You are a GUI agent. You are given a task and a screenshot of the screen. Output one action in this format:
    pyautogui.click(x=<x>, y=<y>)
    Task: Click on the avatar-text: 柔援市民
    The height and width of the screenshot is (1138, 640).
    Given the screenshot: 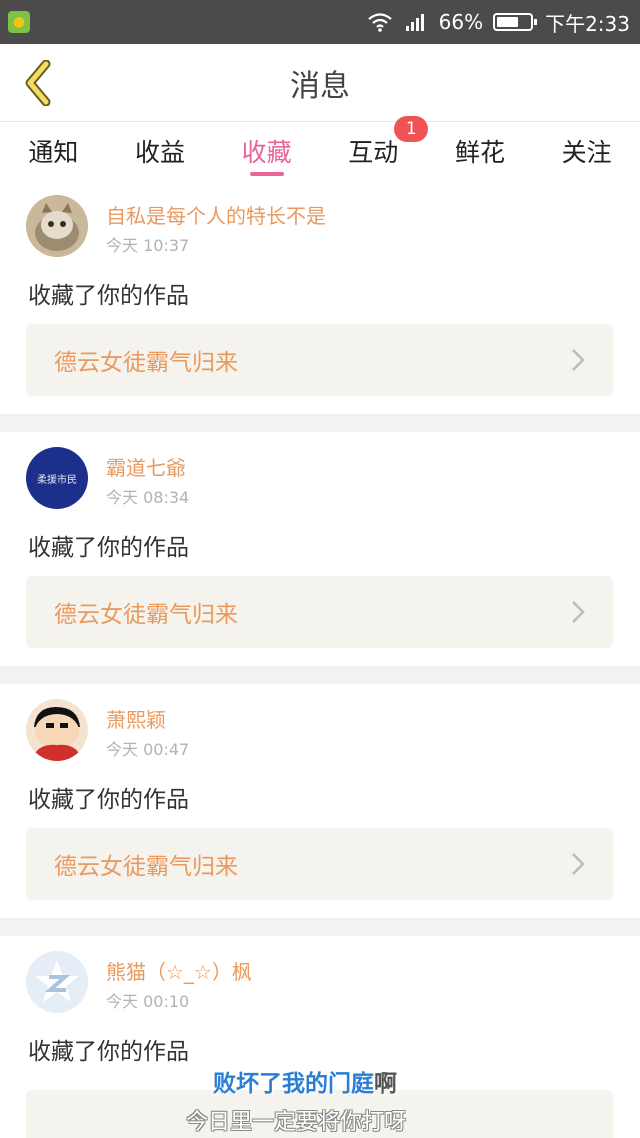 What is the action you would take?
    pyautogui.click(x=57, y=480)
    